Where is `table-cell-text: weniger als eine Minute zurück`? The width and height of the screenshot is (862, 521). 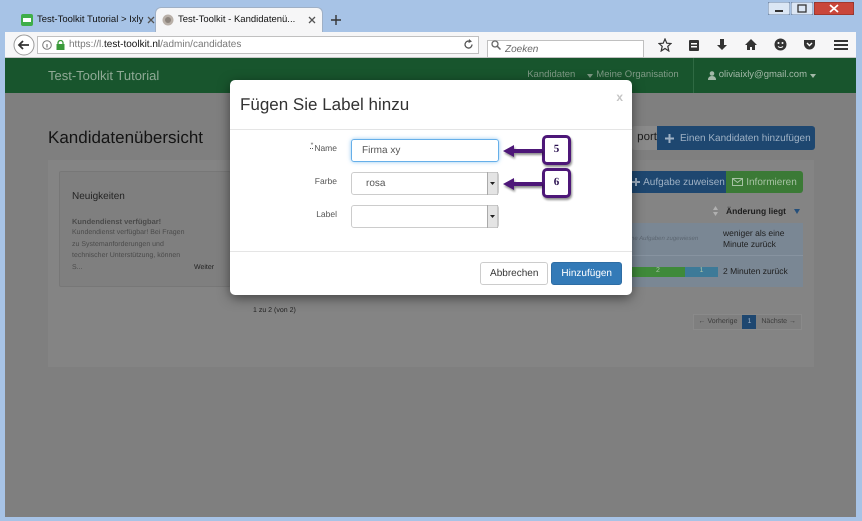 table-cell-text: weniger als eine Minute zurück is located at coordinates (754, 239).